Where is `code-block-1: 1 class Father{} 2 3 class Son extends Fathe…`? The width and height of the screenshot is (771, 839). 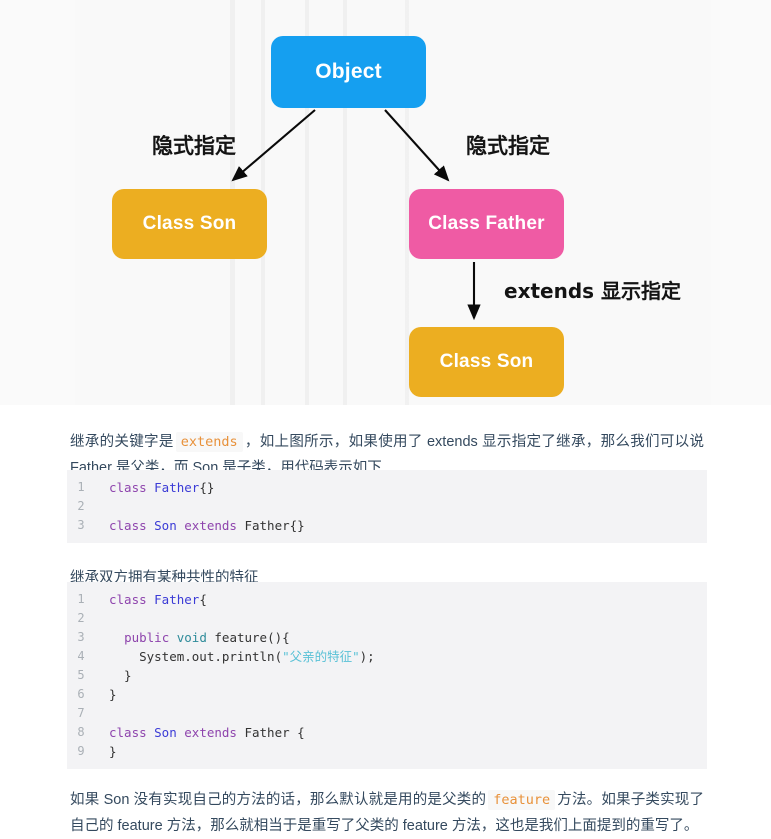 code-block-1: 1 class Father{} 2 3 class Son extends Fathe… is located at coordinates (387, 506).